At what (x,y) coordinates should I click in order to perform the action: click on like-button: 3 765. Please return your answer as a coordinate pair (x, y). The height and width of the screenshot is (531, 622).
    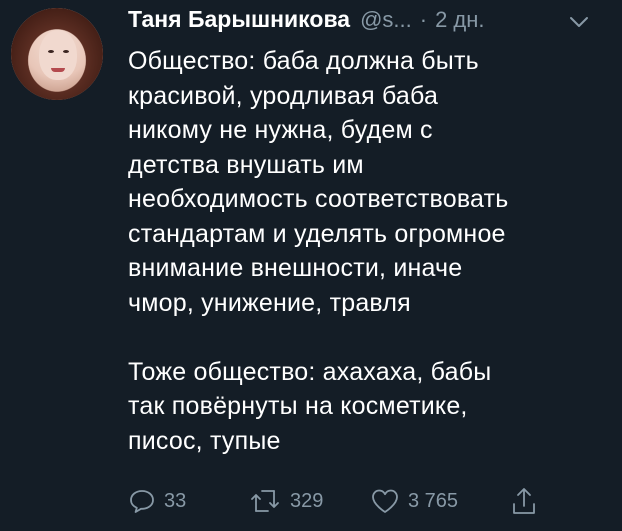
    Looking at the image, I should click on (414, 501).